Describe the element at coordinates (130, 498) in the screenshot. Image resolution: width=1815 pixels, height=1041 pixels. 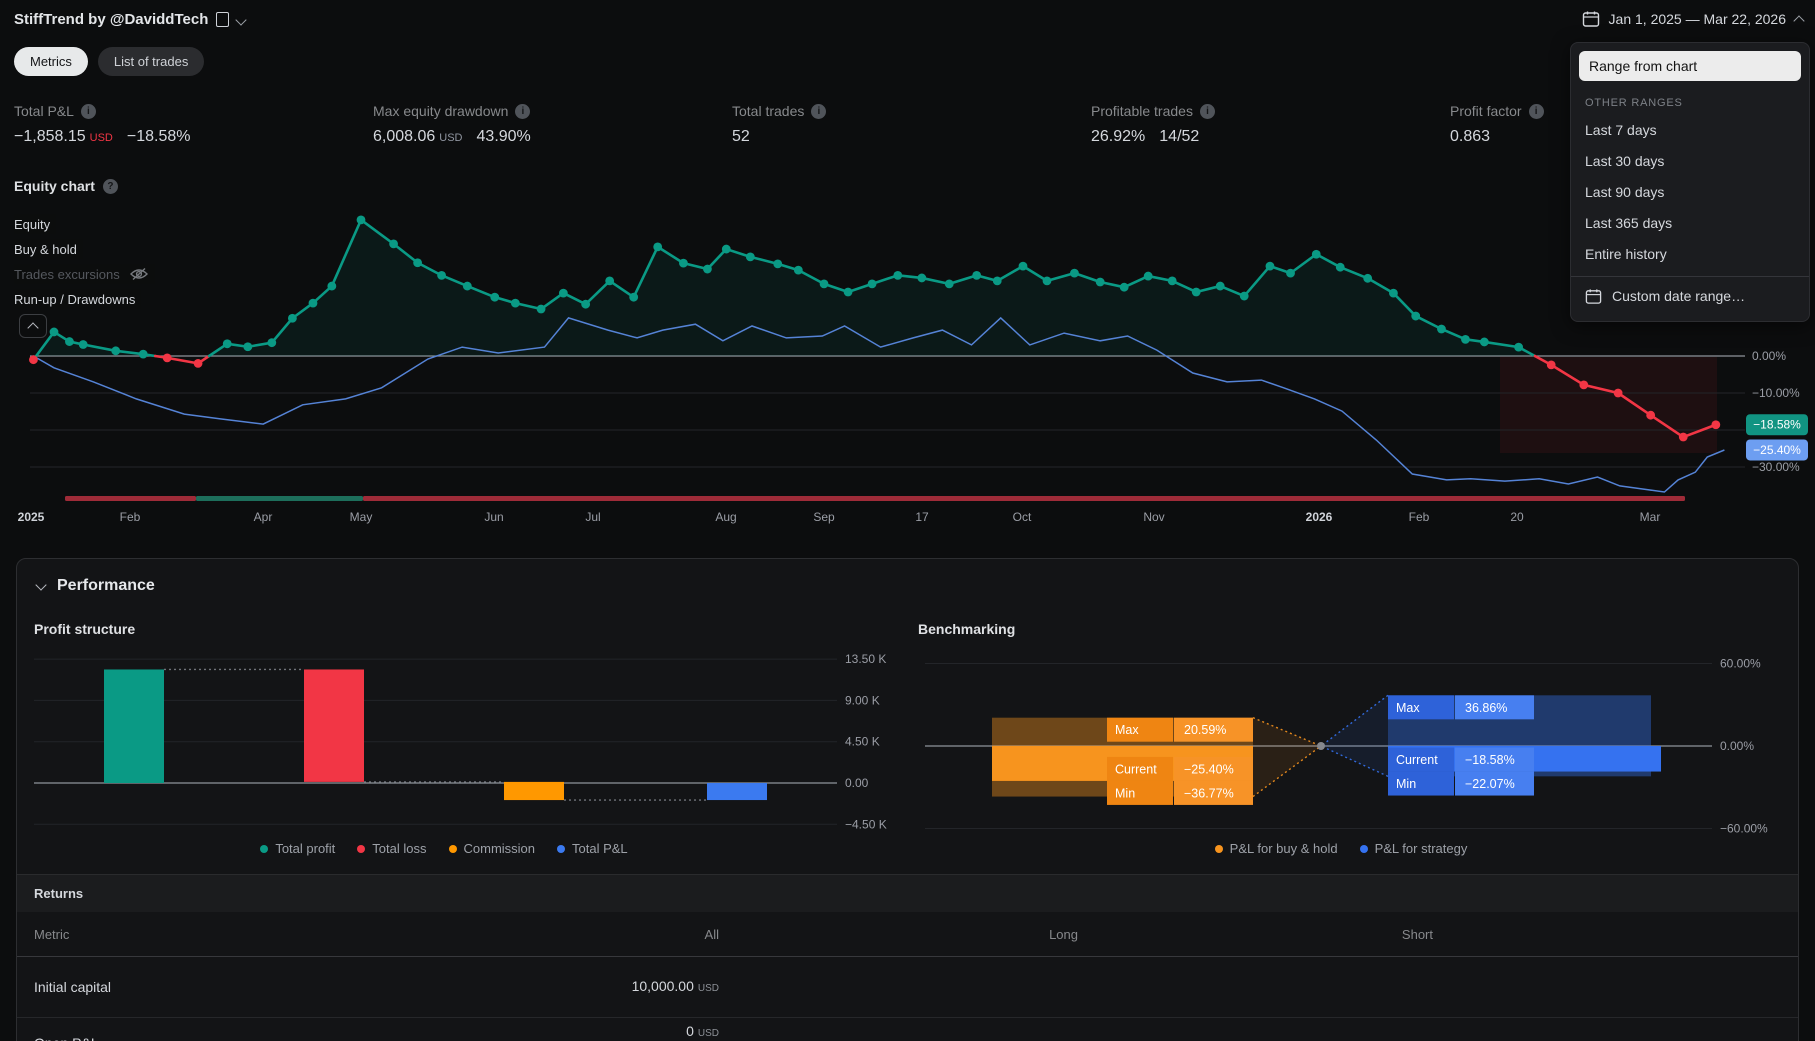
I see `trade-activity-bar` at that location.